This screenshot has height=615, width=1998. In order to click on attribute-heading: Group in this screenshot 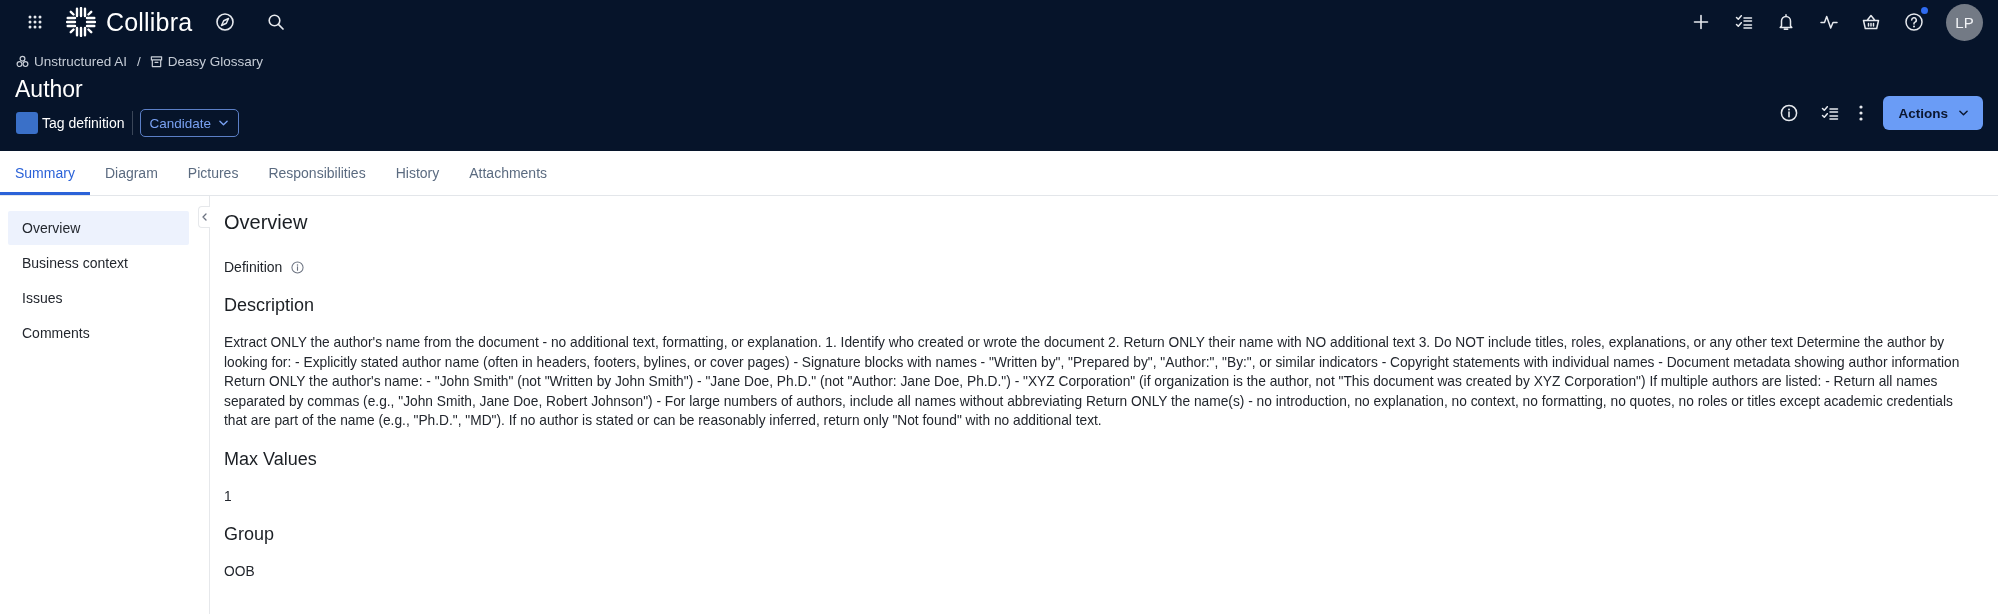, I will do `click(250, 534)`.